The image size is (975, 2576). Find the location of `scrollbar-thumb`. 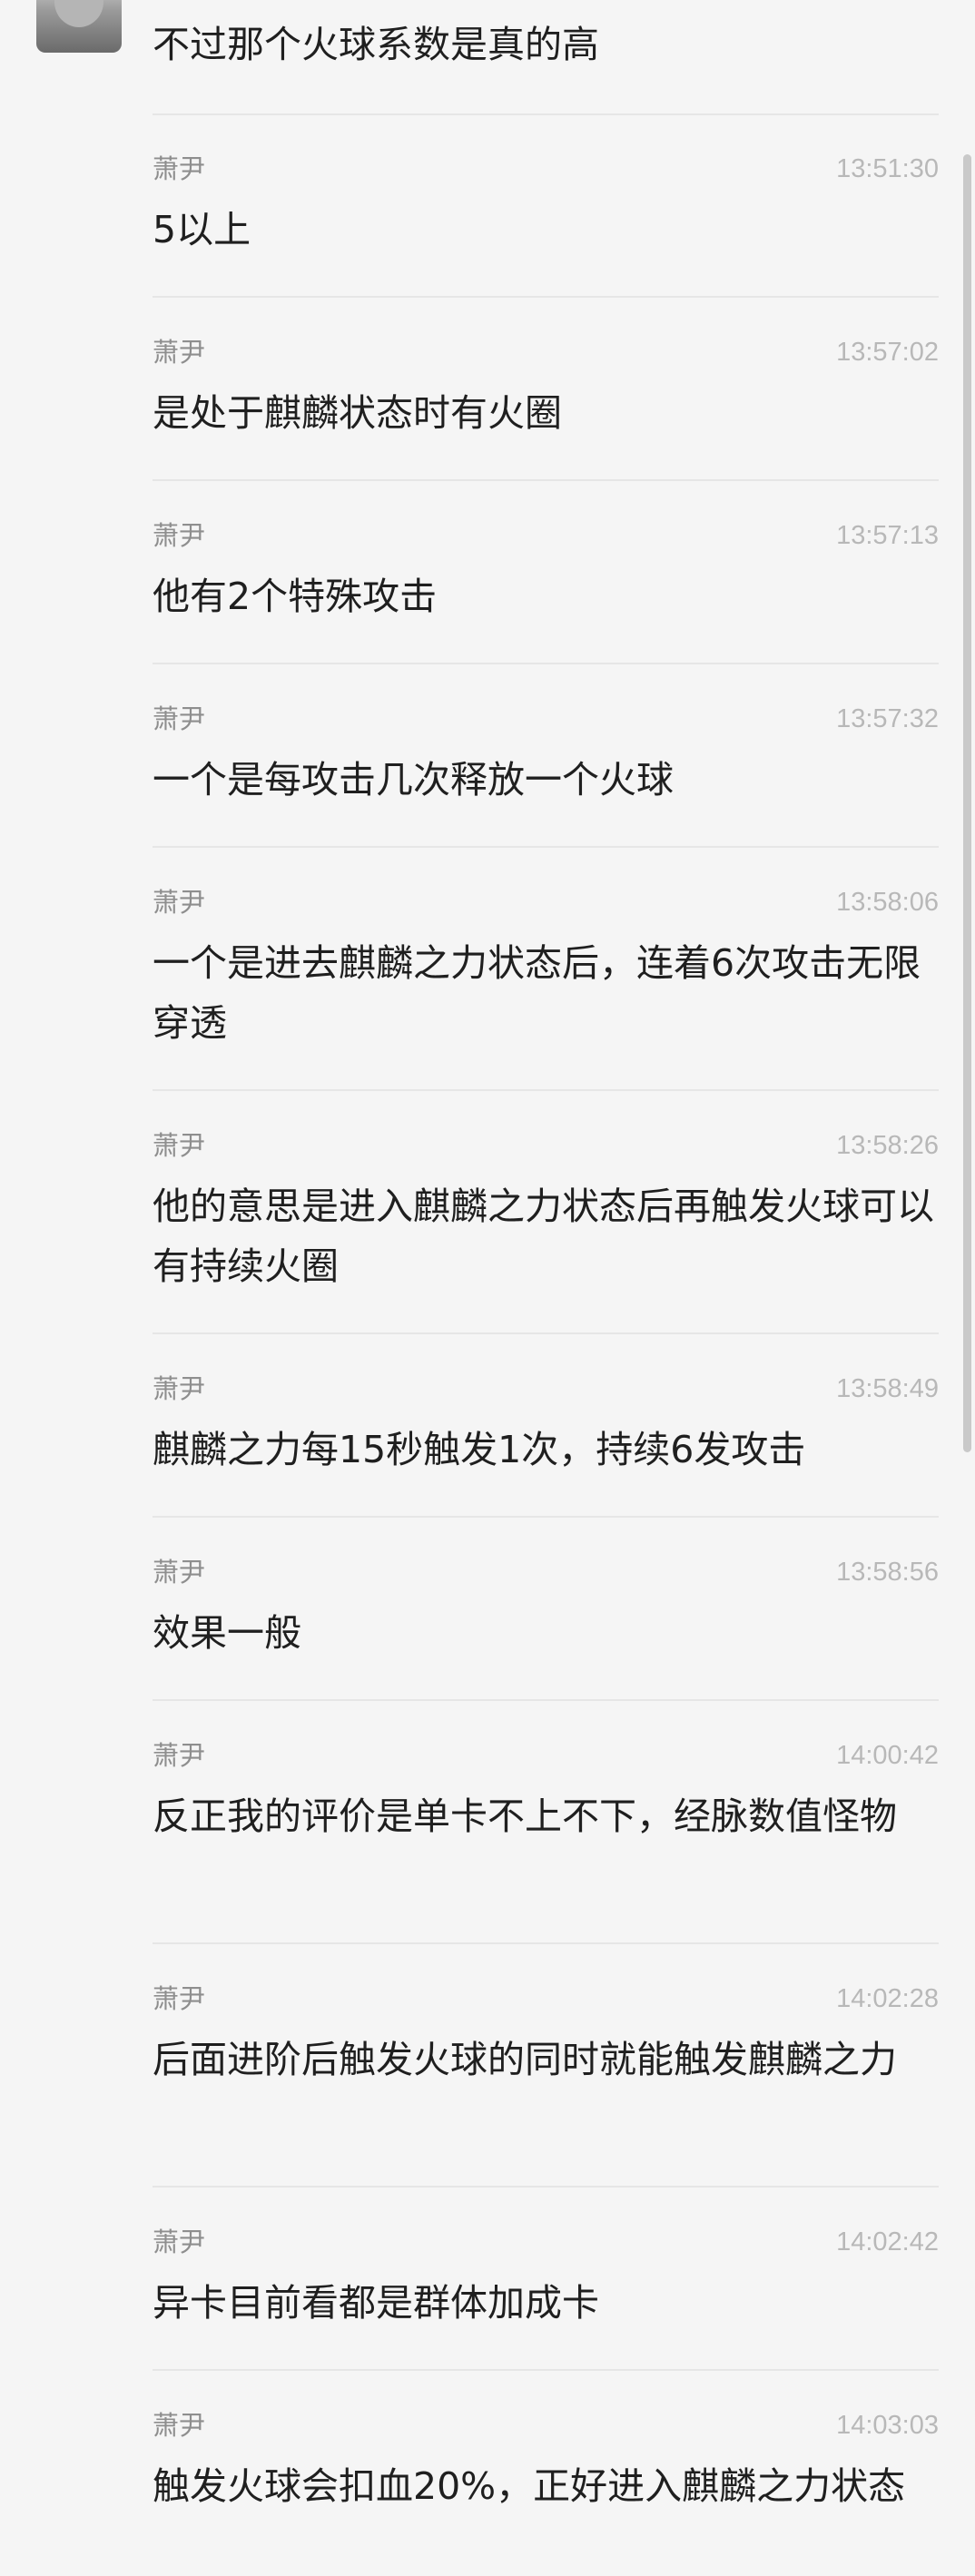

scrollbar-thumb is located at coordinates (967, 803).